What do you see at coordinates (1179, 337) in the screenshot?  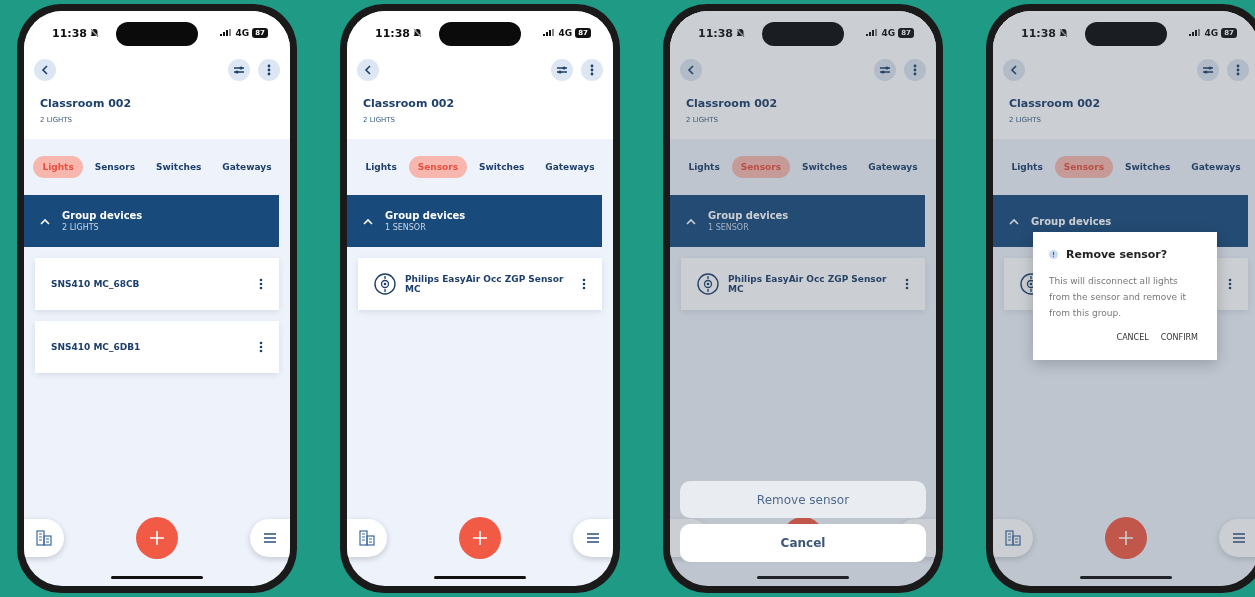 I see `dialog-button: CONFIRM` at bounding box center [1179, 337].